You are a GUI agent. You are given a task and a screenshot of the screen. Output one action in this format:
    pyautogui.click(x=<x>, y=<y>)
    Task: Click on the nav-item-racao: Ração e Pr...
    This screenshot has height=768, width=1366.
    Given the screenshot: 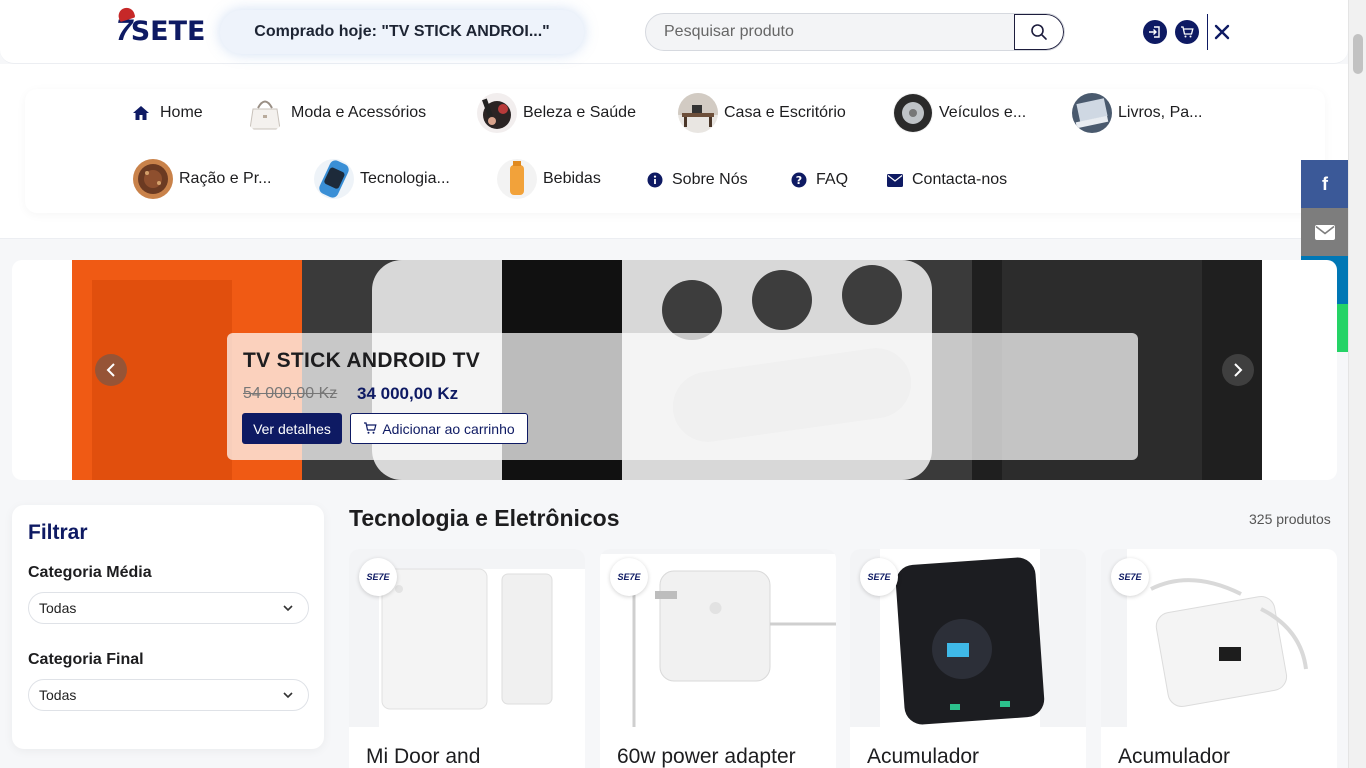 What is the action you would take?
    pyautogui.click(x=202, y=179)
    